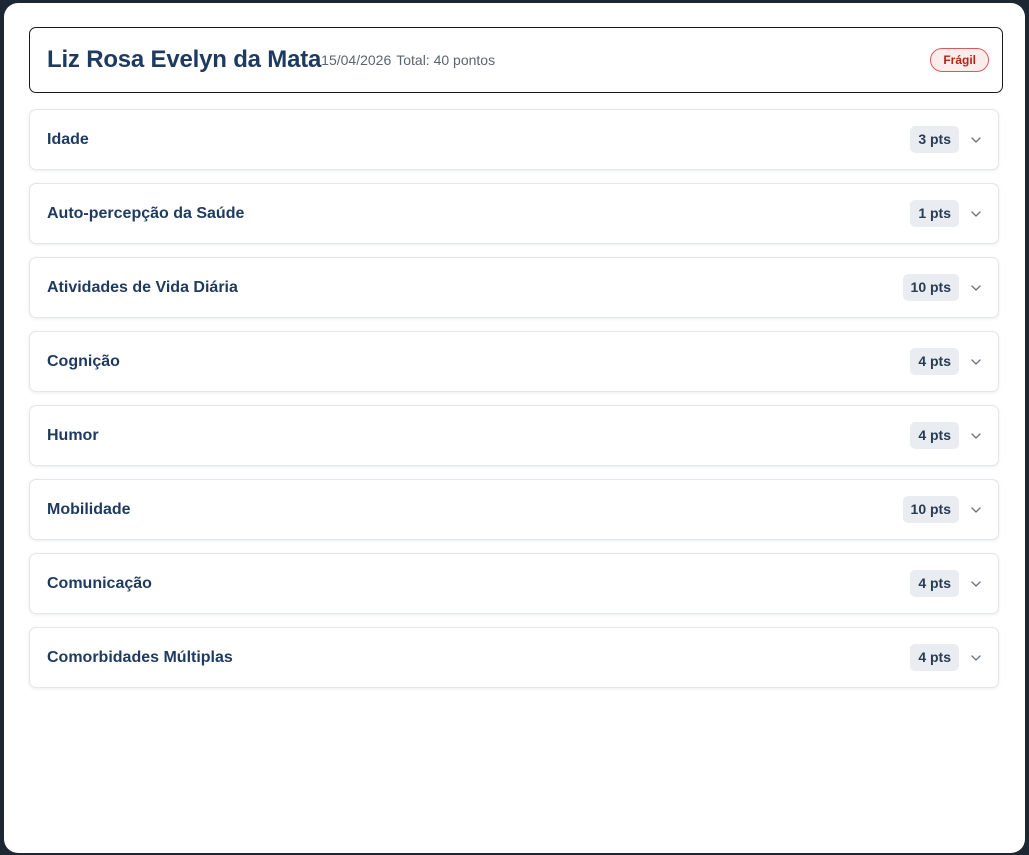 The image size is (1029, 855). Describe the element at coordinates (514, 435) in the screenshot. I see `section-item-humor: Humor 4 pts` at that location.